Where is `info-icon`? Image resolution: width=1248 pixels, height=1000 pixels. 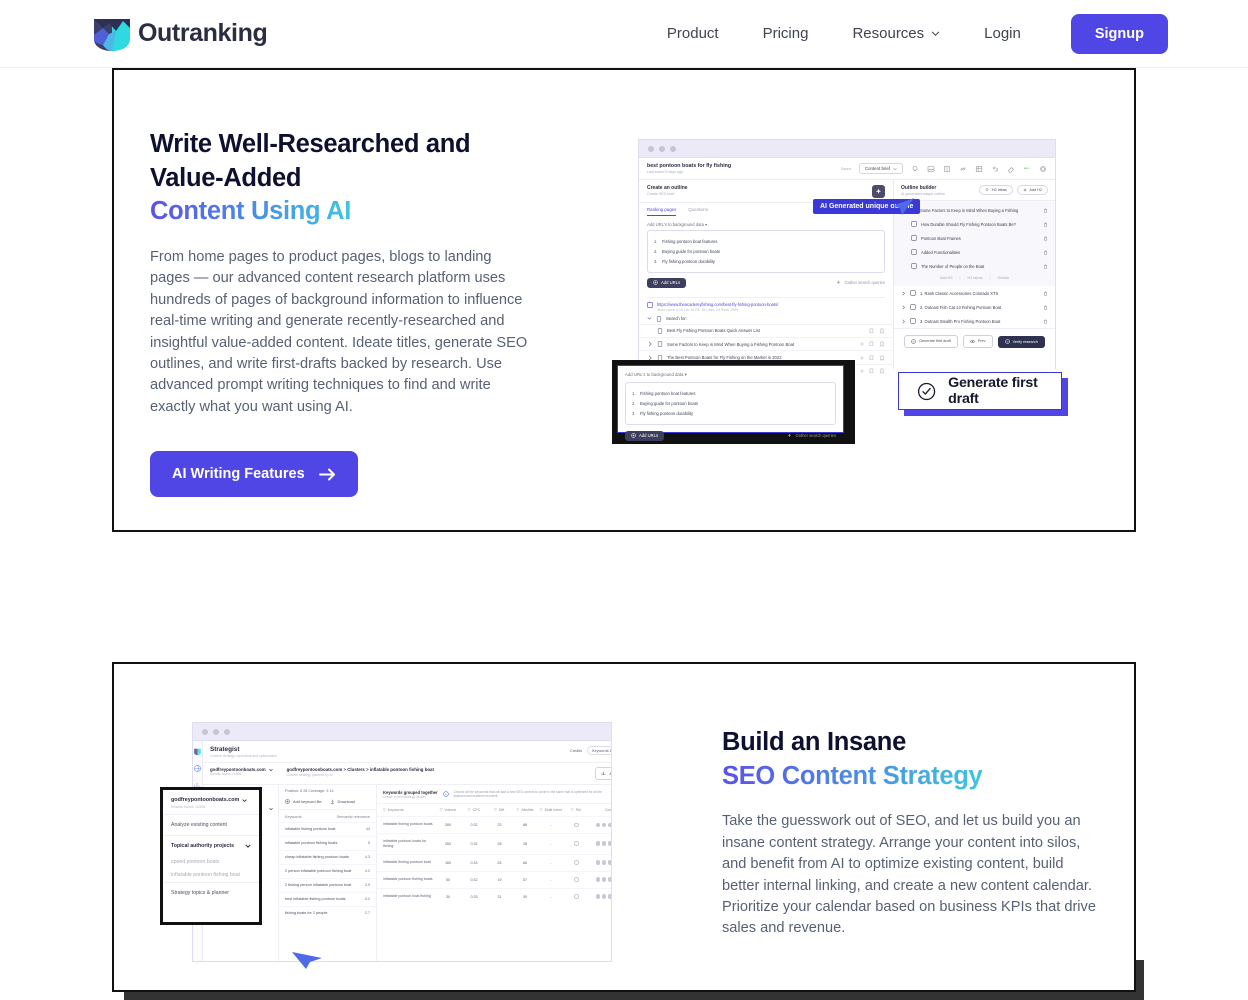
info-icon is located at coordinates (445, 794).